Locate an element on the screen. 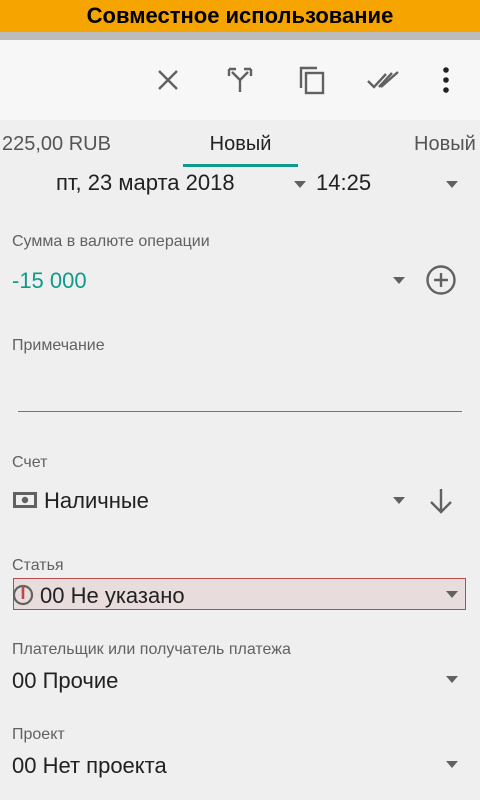 The height and width of the screenshot is (800, 480). payer-dropdown-icon is located at coordinates (452, 679).